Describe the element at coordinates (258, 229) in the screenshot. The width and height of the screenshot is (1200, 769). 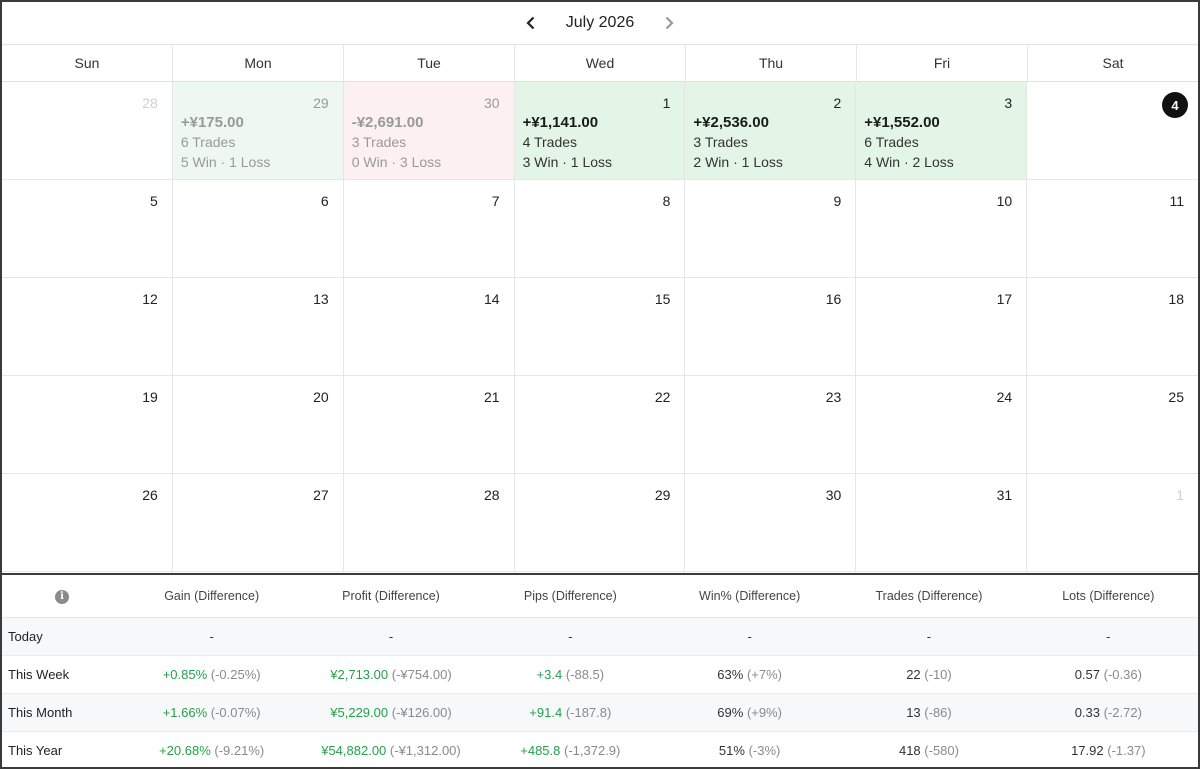
I see `day-cell: 6` at that location.